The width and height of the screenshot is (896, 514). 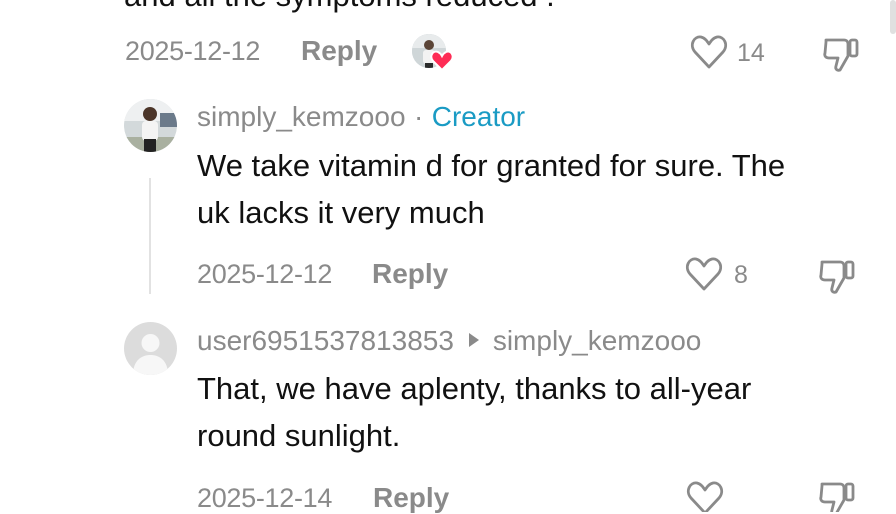 What do you see at coordinates (597, 340) in the screenshot?
I see `reply2-reply-to-username: simply_kemzooo` at bounding box center [597, 340].